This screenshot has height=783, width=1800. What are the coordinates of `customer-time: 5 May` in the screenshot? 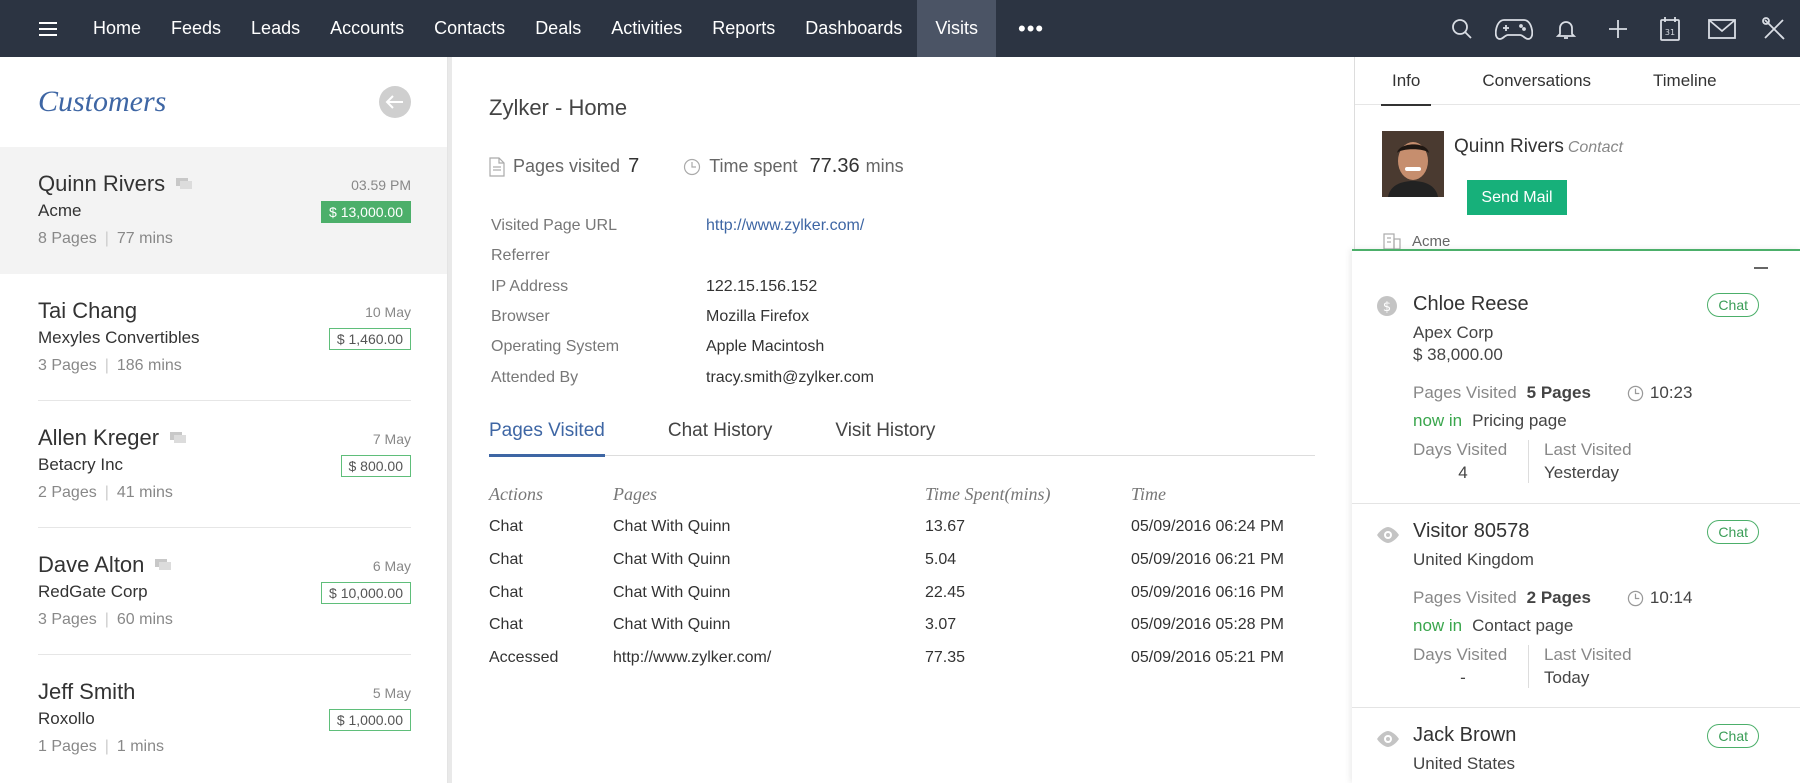 It's located at (391, 693).